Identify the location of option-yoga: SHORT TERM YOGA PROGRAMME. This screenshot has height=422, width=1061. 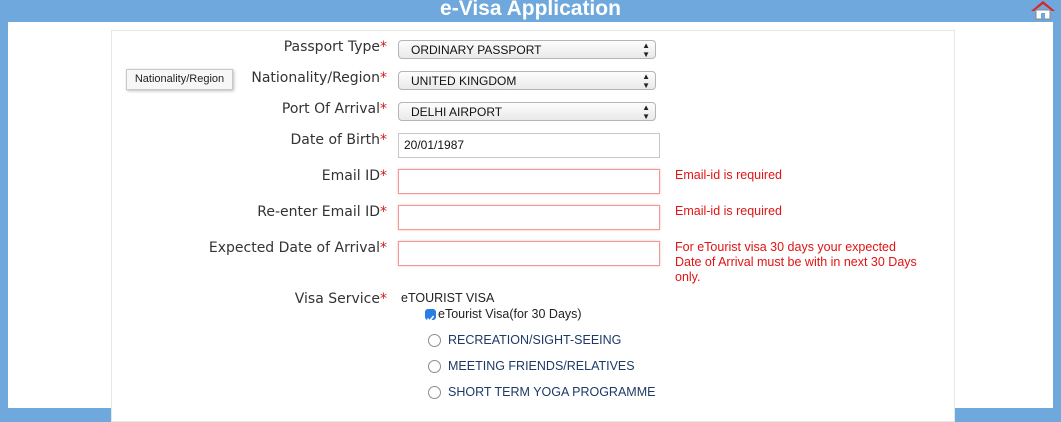
(551, 392).